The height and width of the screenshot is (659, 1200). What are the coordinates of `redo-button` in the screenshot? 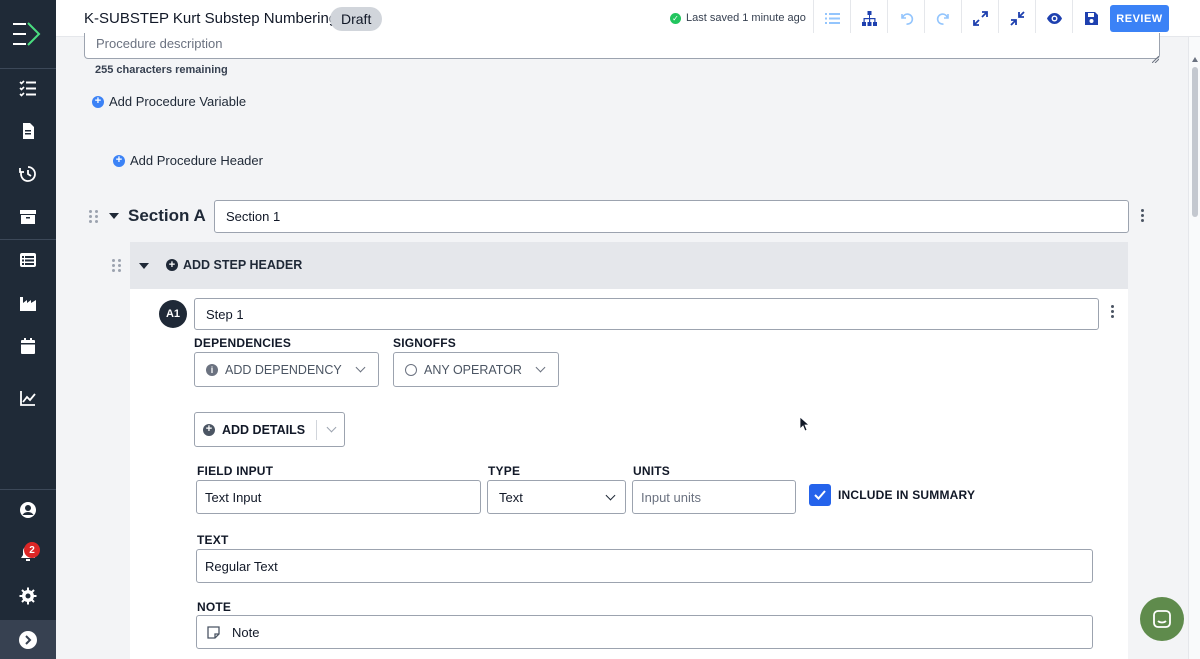 It's located at (942, 18).